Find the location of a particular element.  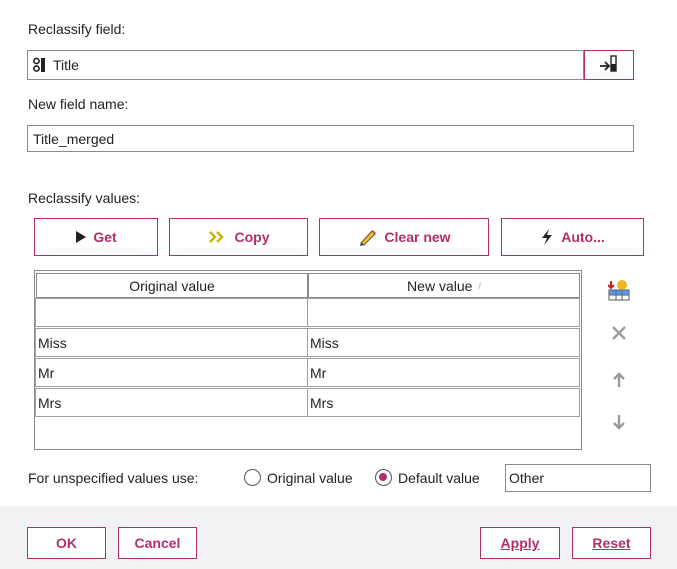

reset-button: Reset is located at coordinates (611, 543).